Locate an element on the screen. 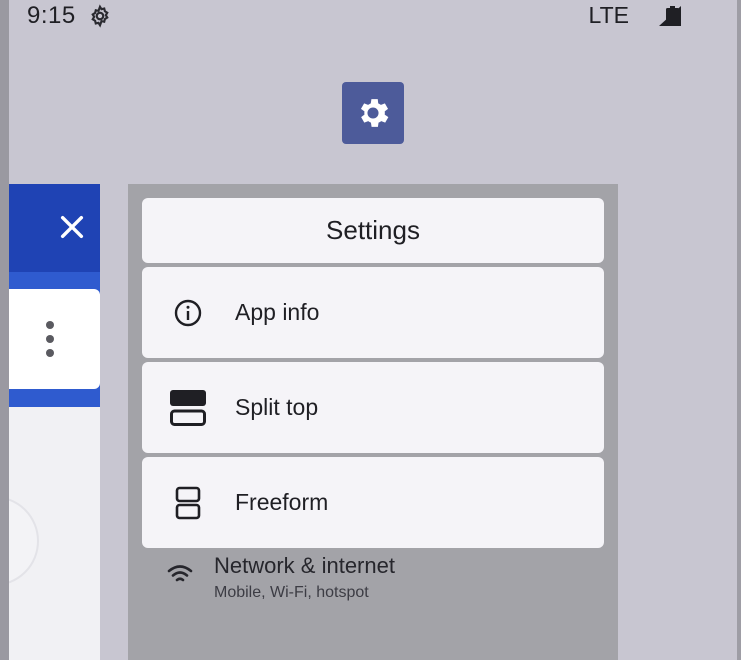 The image size is (741, 660). close-icon is located at coordinates (72, 227).